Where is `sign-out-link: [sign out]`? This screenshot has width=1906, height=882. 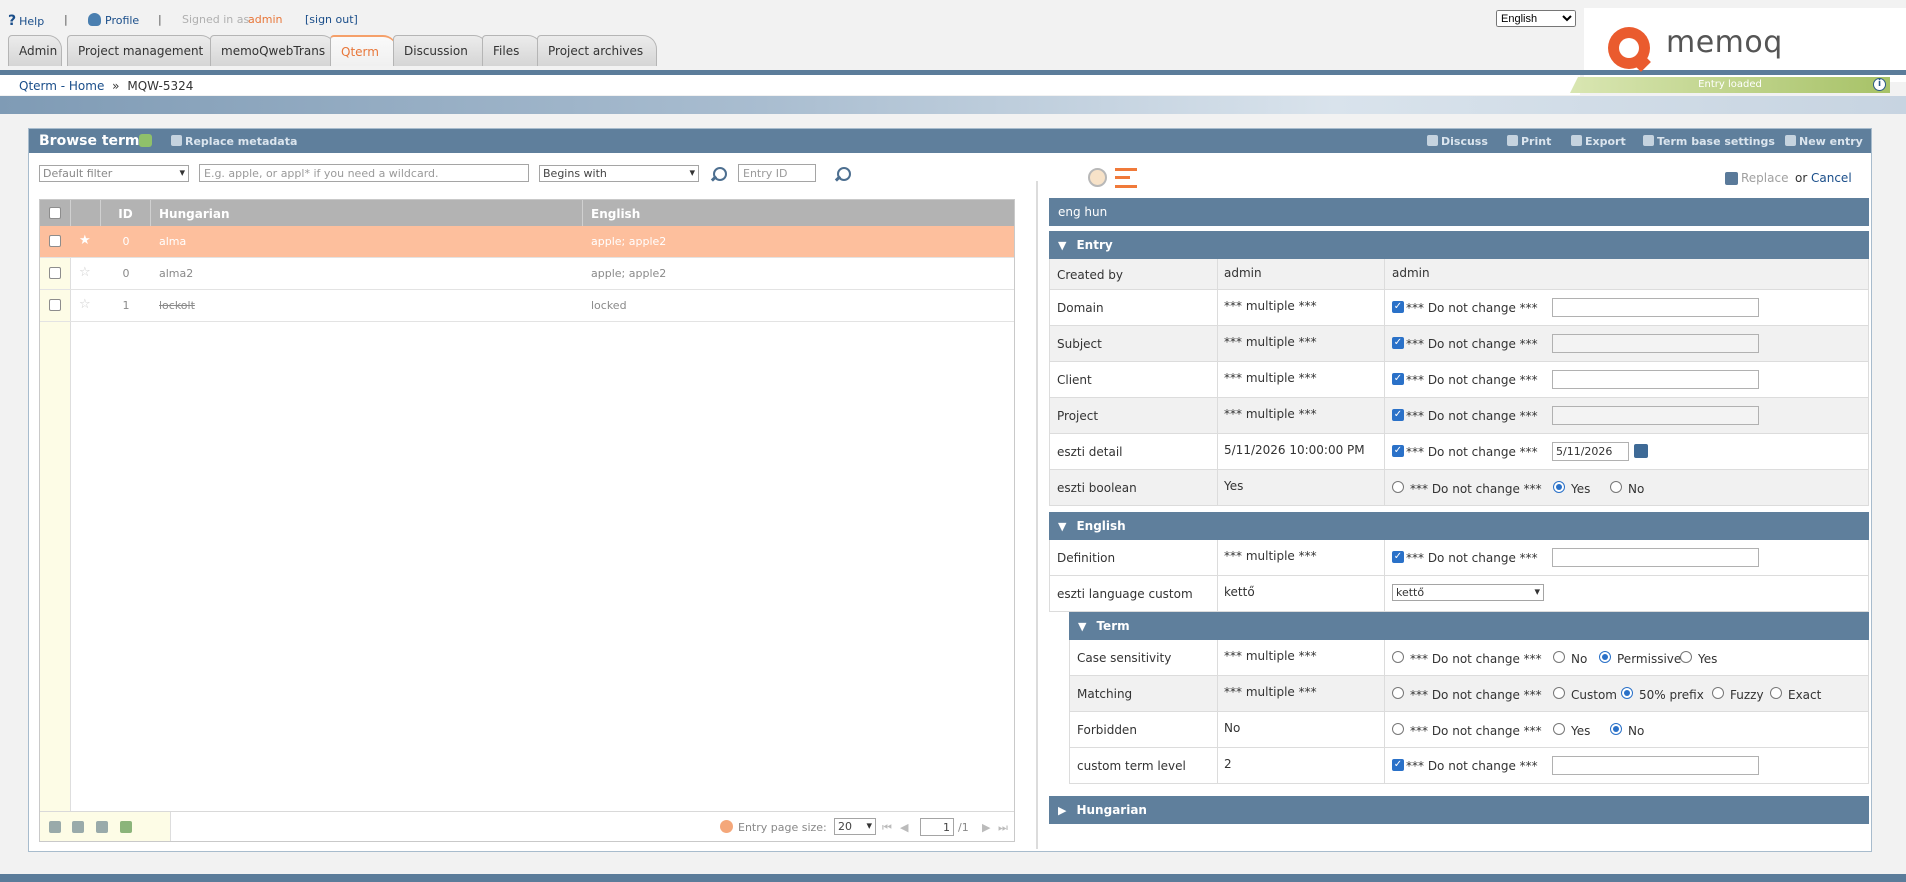 sign-out-link: [sign out] is located at coordinates (331, 19).